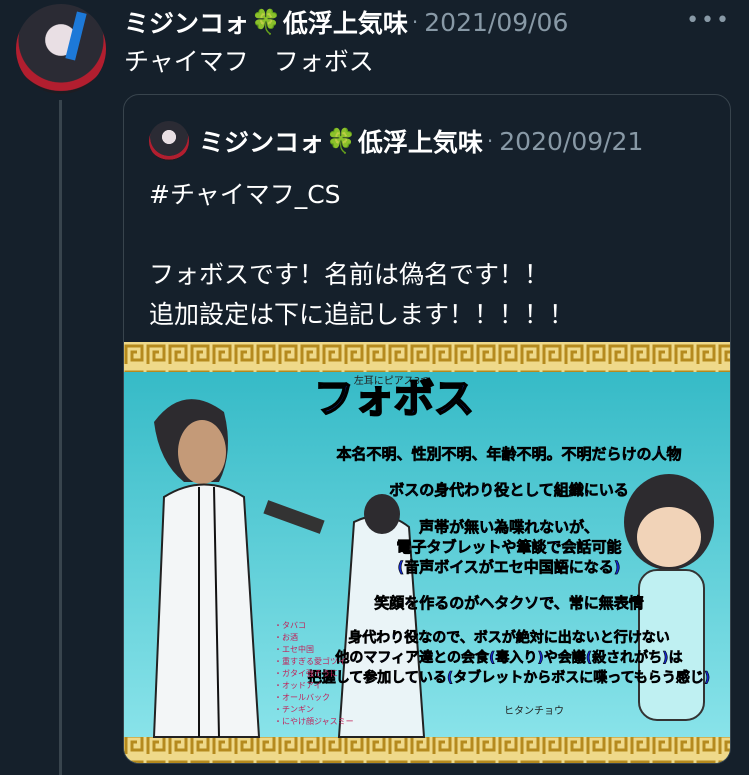  I want to click on gold-border-top, so click(427, 357).